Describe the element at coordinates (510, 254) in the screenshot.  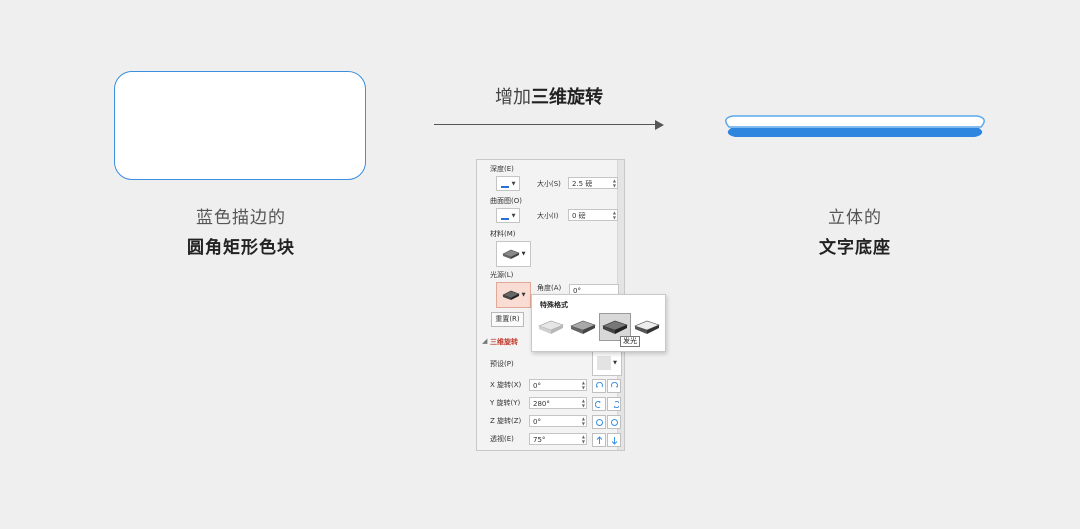
I see `material-icon` at that location.